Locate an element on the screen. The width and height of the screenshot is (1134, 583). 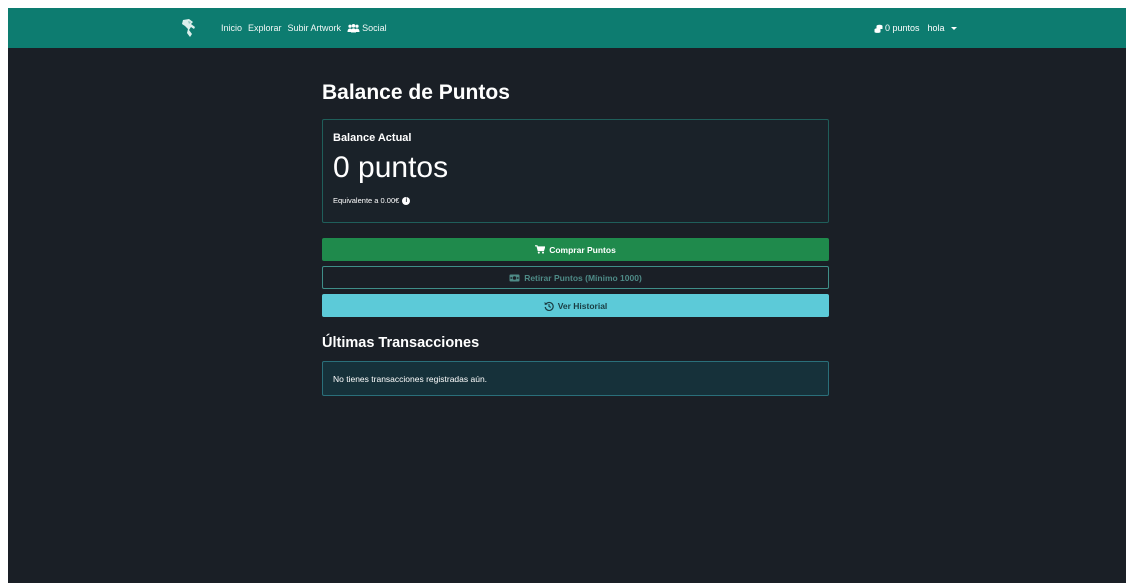
points-indicator: 0 puntos is located at coordinates (897, 28).